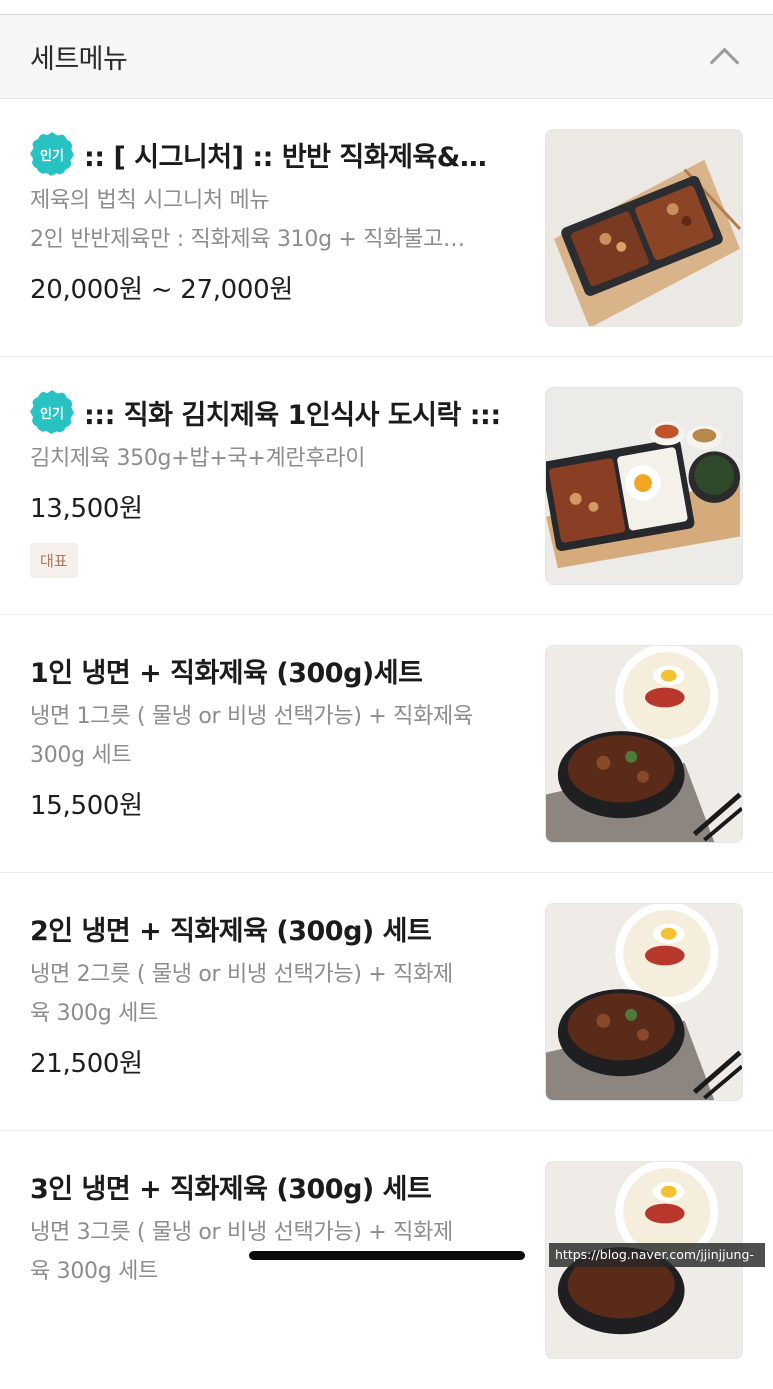  Describe the element at coordinates (94, 1013) in the screenshot. I see `description-line: 육 300g 세트` at that location.